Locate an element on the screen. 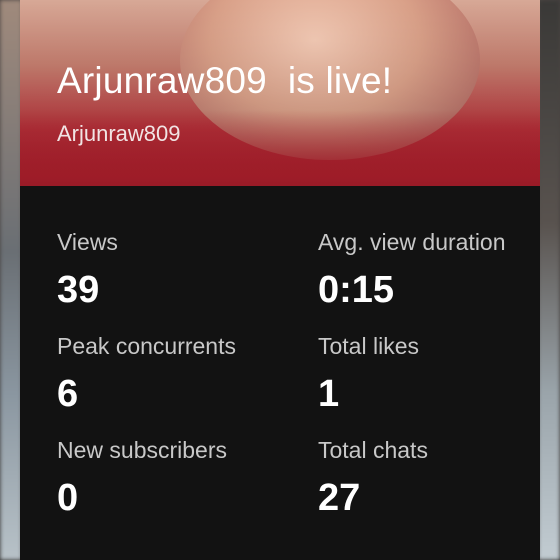 This screenshot has height=560, width=560. stat-total-chats: Total chats 27 is located at coordinates (429, 478).